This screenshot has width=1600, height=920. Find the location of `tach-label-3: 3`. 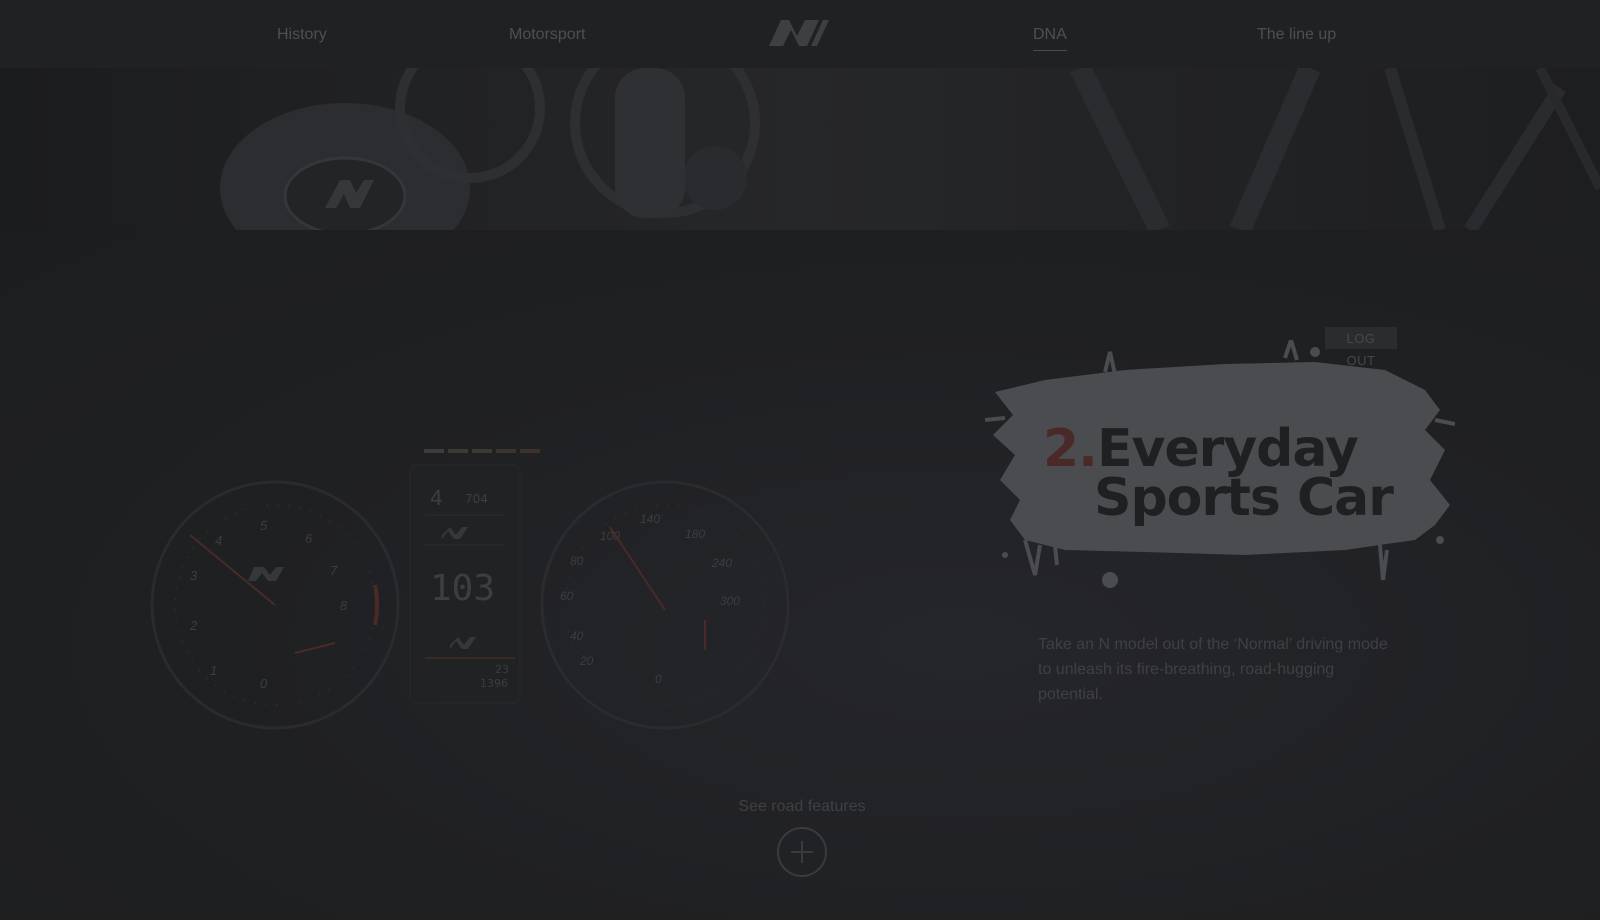

tach-label-3: 3 is located at coordinates (194, 575).